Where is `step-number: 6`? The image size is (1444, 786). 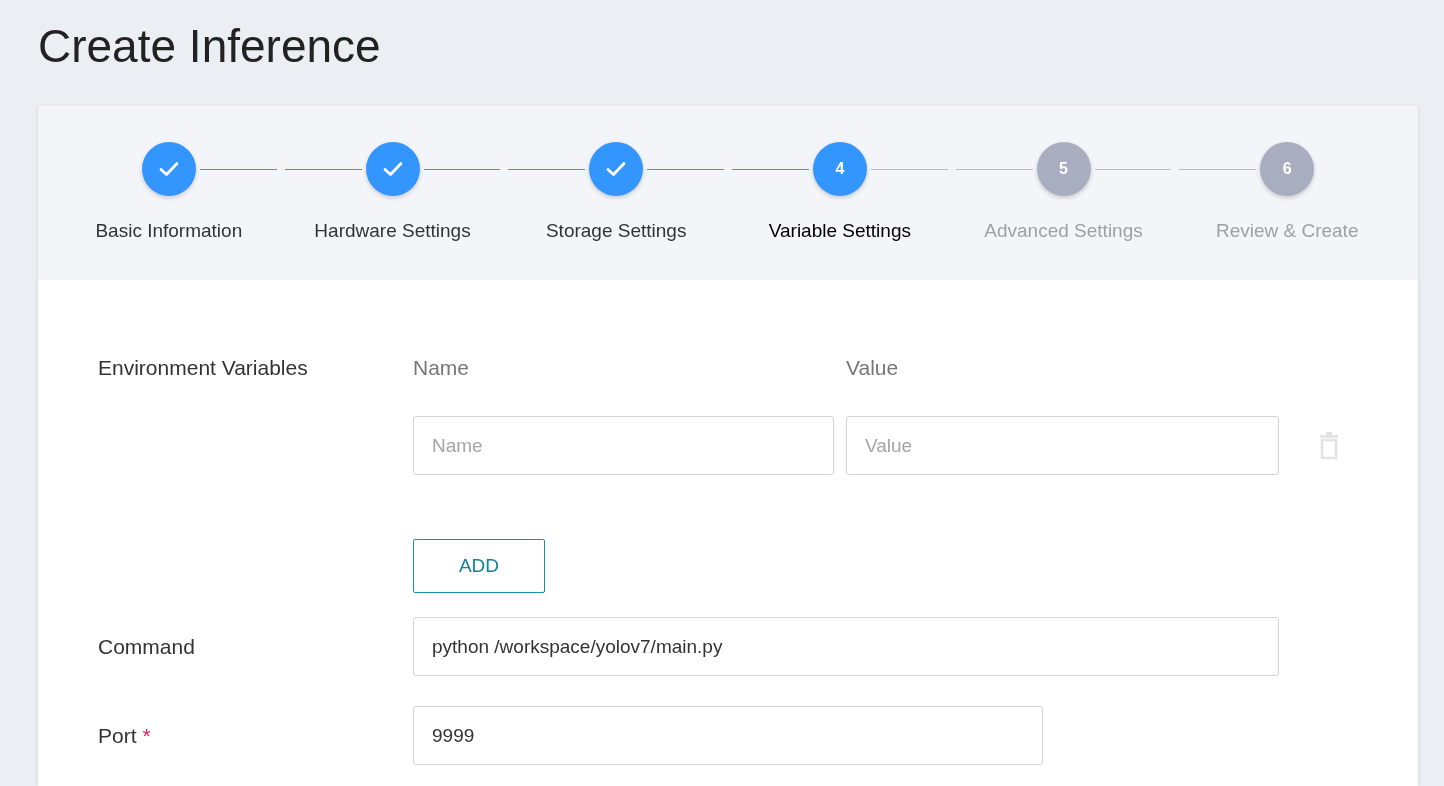
step-number: 6 is located at coordinates (1287, 169).